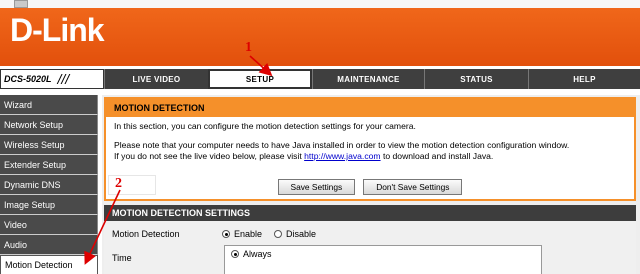 This screenshot has height=274, width=640. I want to click on disable-option: Disable, so click(295, 234).